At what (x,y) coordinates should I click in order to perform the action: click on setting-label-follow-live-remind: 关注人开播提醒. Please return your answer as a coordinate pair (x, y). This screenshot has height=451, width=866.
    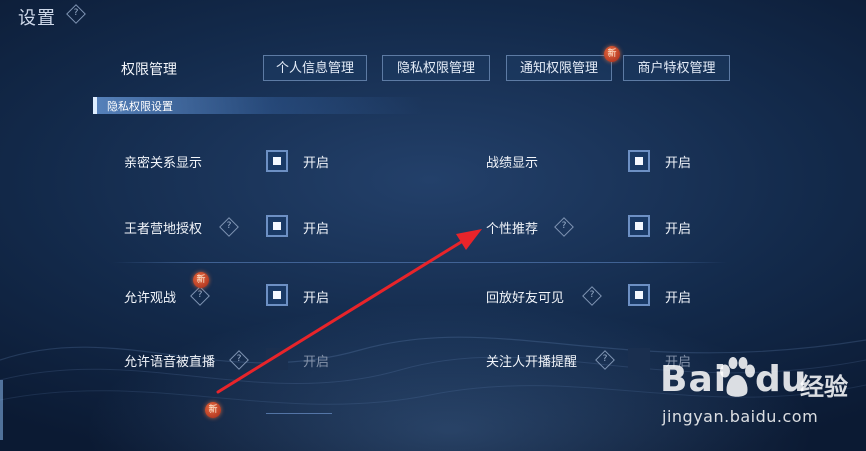
    Looking at the image, I should click on (532, 362).